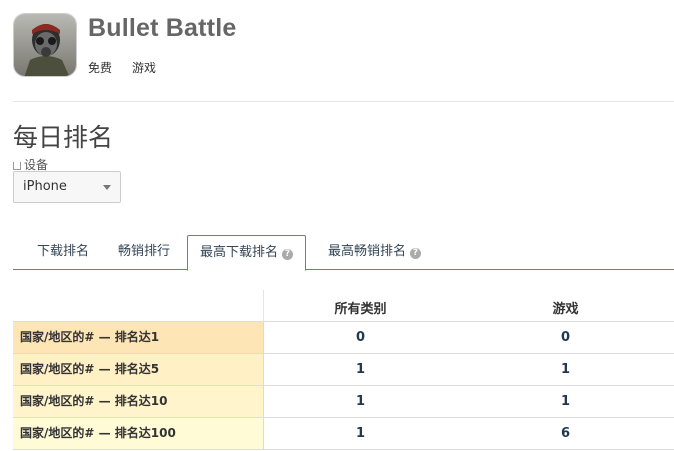 Image resolution: width=674 pixels, height=451 pixels. I want to click on tab-grossing: 畅销排行, so click(144, 252).